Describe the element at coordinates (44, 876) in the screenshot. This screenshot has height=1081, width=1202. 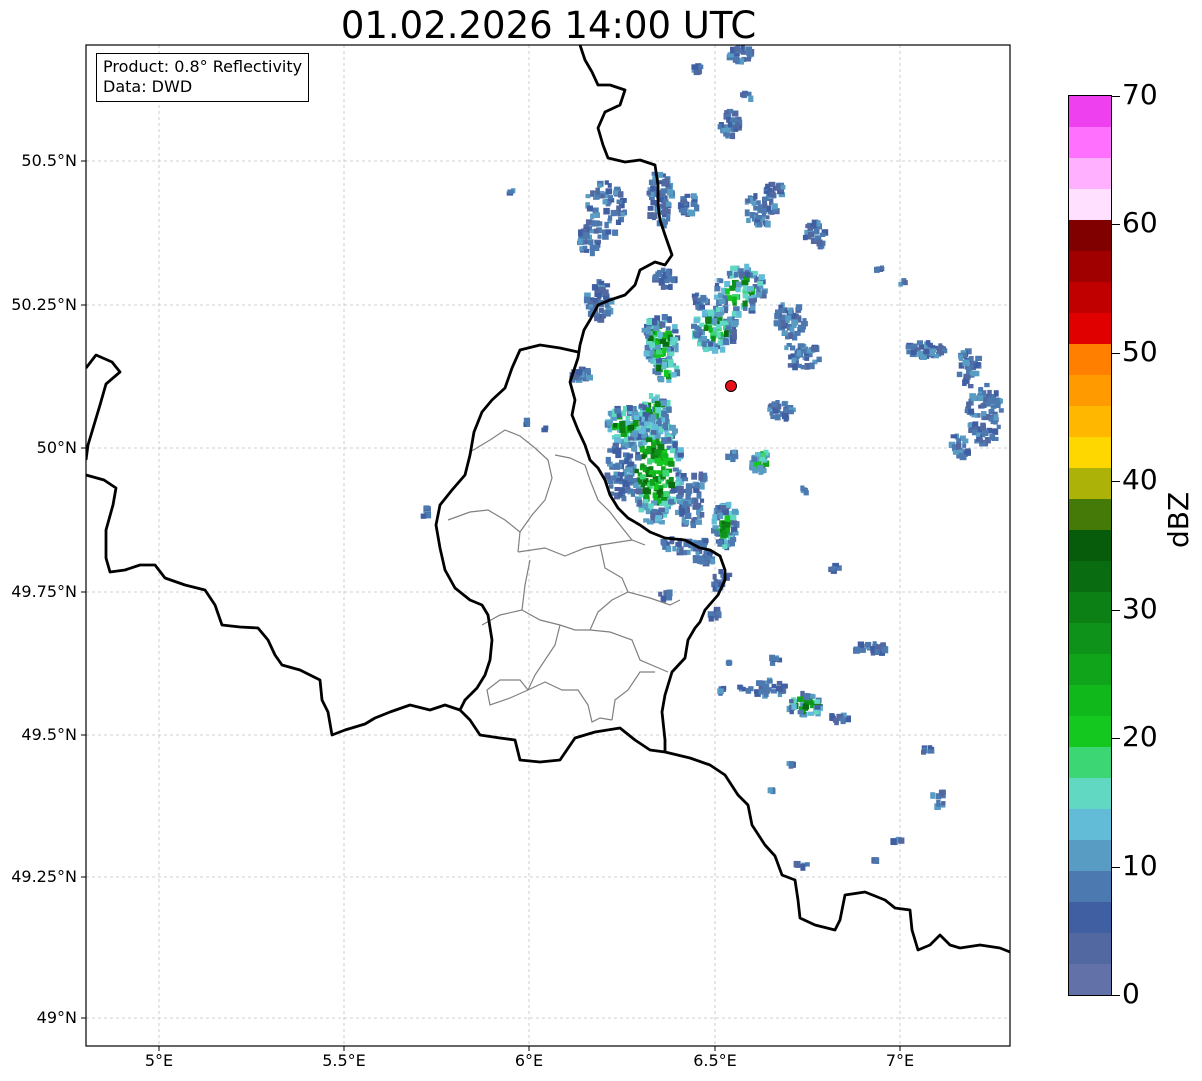
I see `lat-tick-label: 49.25°N` at that location.